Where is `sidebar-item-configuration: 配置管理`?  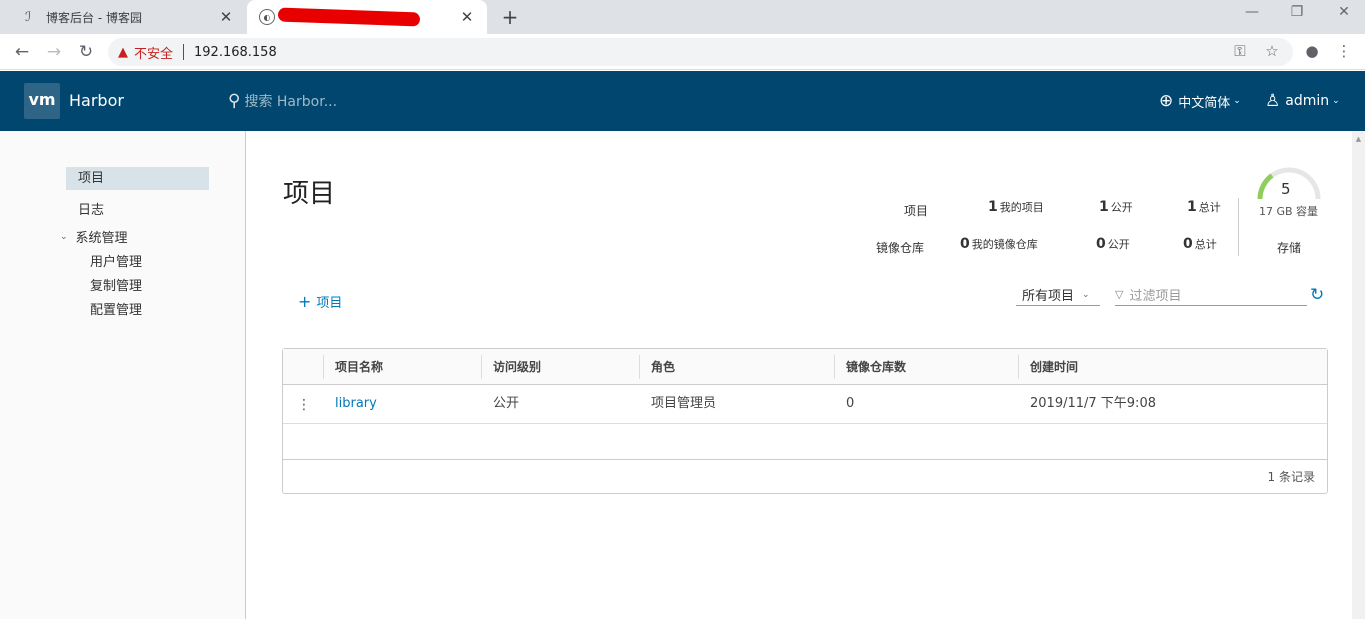
sidebar-item-configuration: 配置管理 is located at coordinates (116, 308).